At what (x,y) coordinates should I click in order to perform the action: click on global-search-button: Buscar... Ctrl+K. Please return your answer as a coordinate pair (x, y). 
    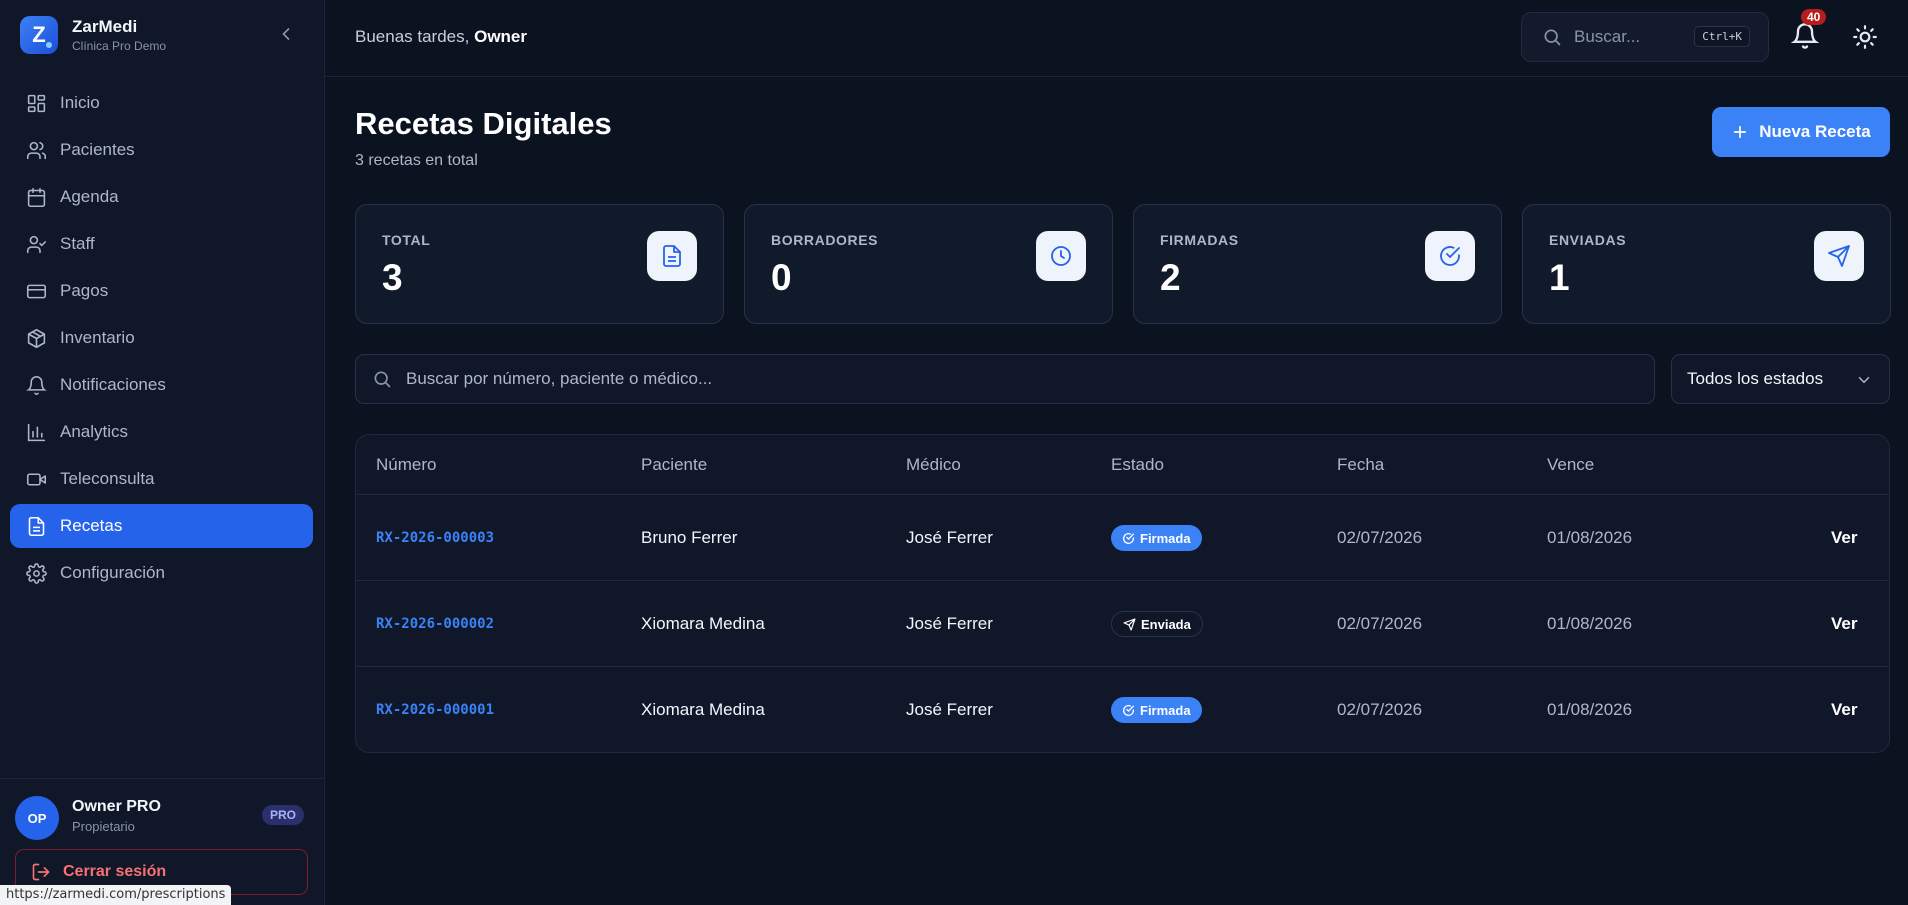
    Looking at the image, I should click on (1645, 37).